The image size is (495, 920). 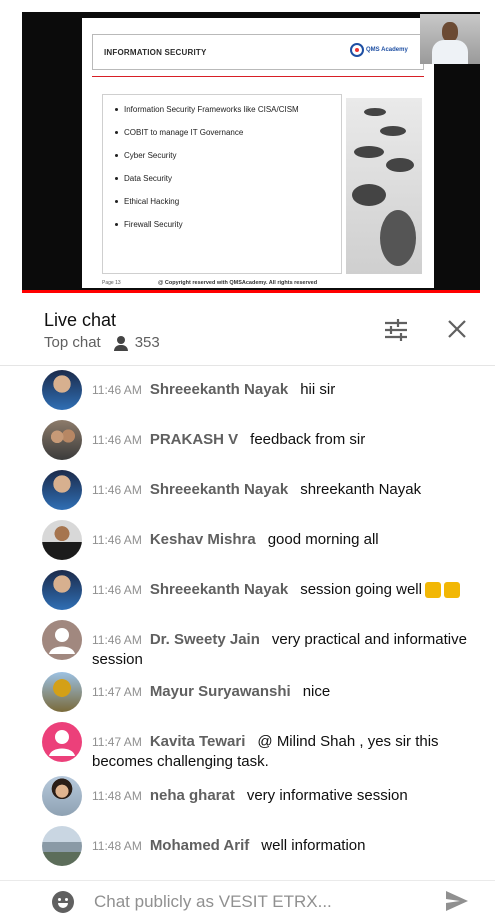 What do you see at coordinates (244, 902) in the screenshot?
I see `chat-input` at bounding box center [244, 902].